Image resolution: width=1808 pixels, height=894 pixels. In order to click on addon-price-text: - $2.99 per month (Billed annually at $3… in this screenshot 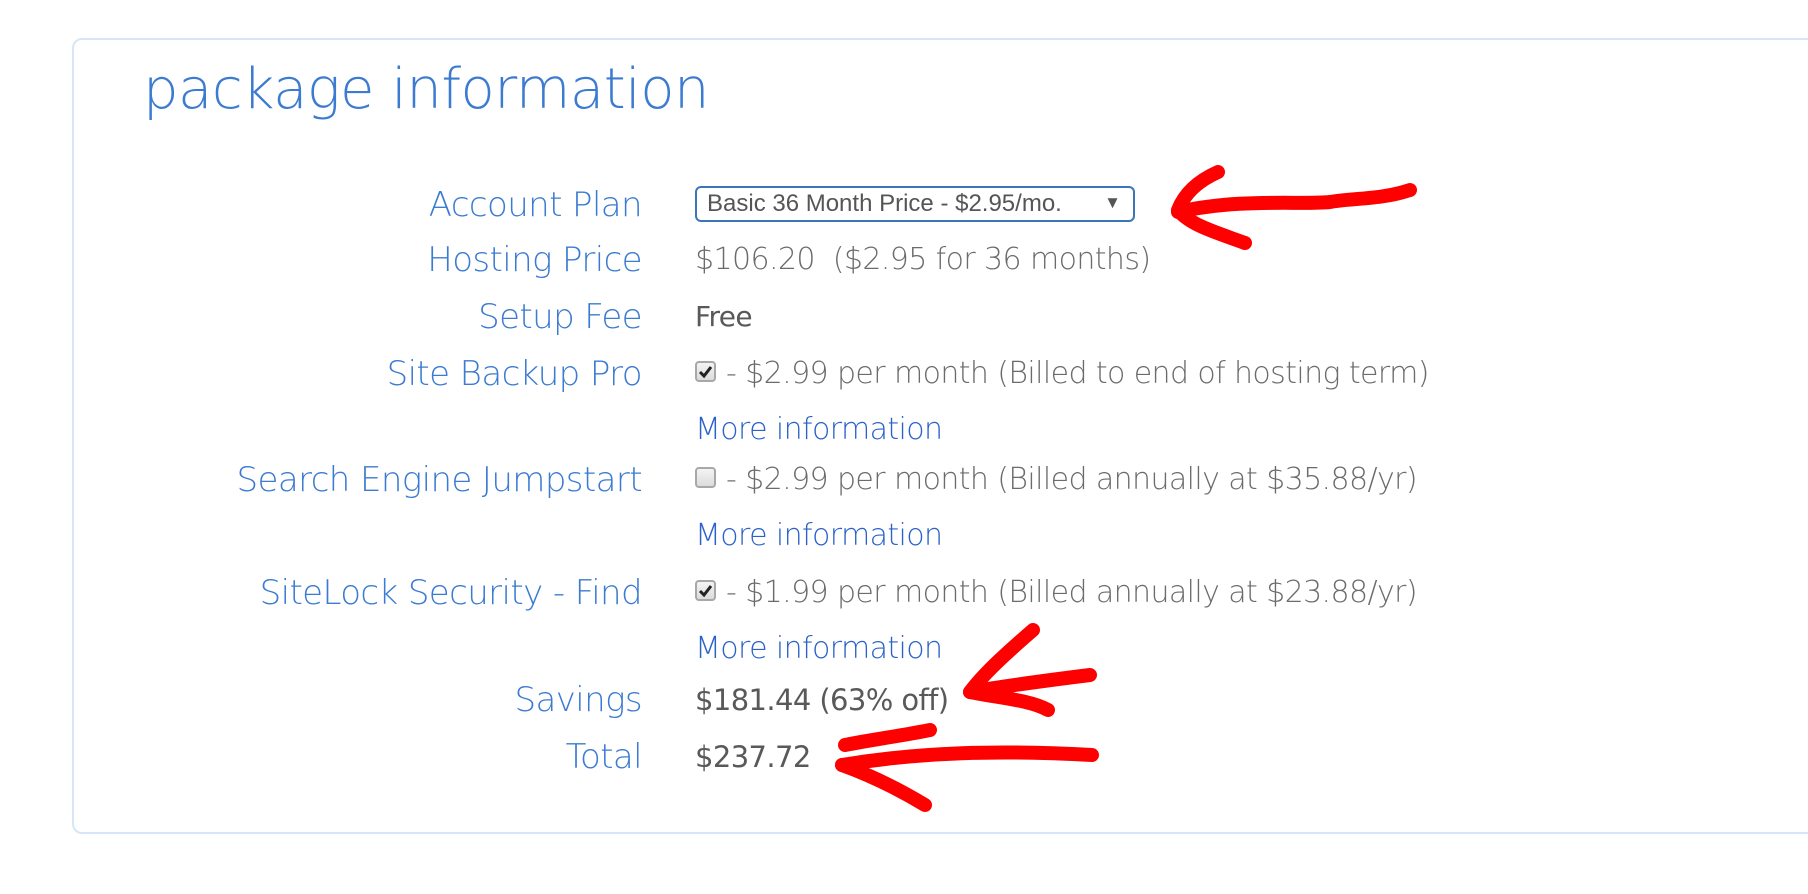, I will do `click(1072, 479)`.